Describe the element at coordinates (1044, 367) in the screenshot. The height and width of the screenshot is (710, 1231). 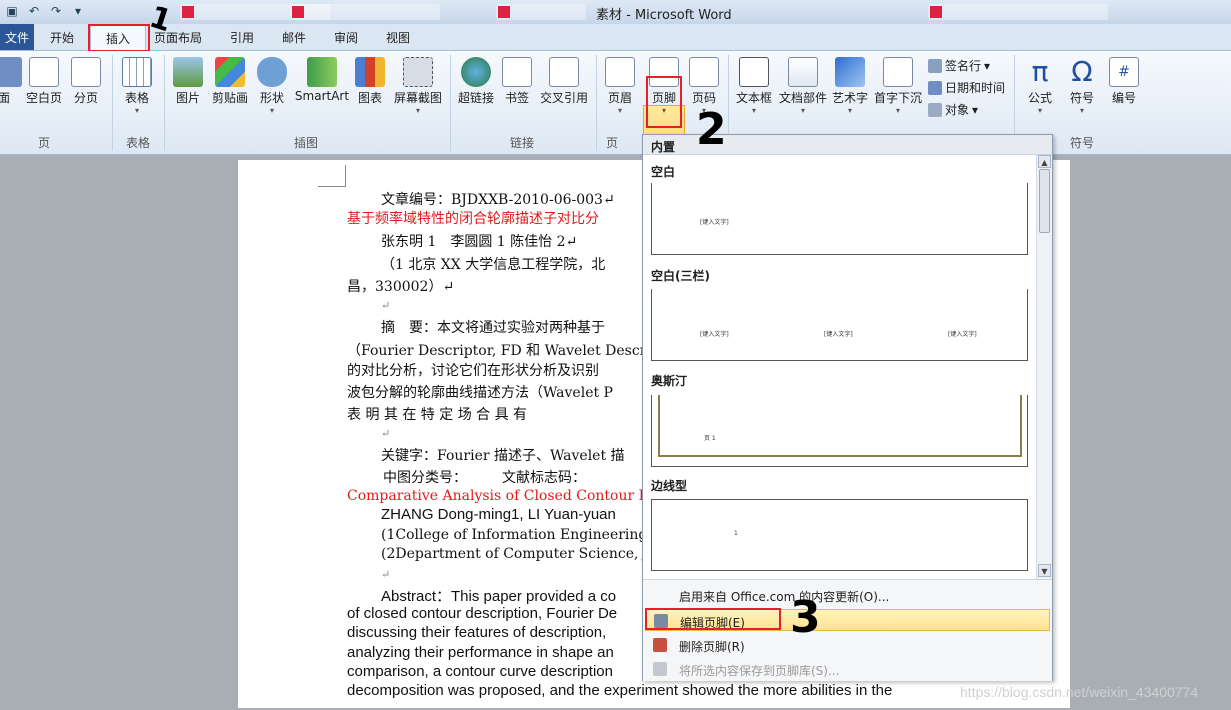
I see `gallery-scrollbar: ▲ ▼` at that location.